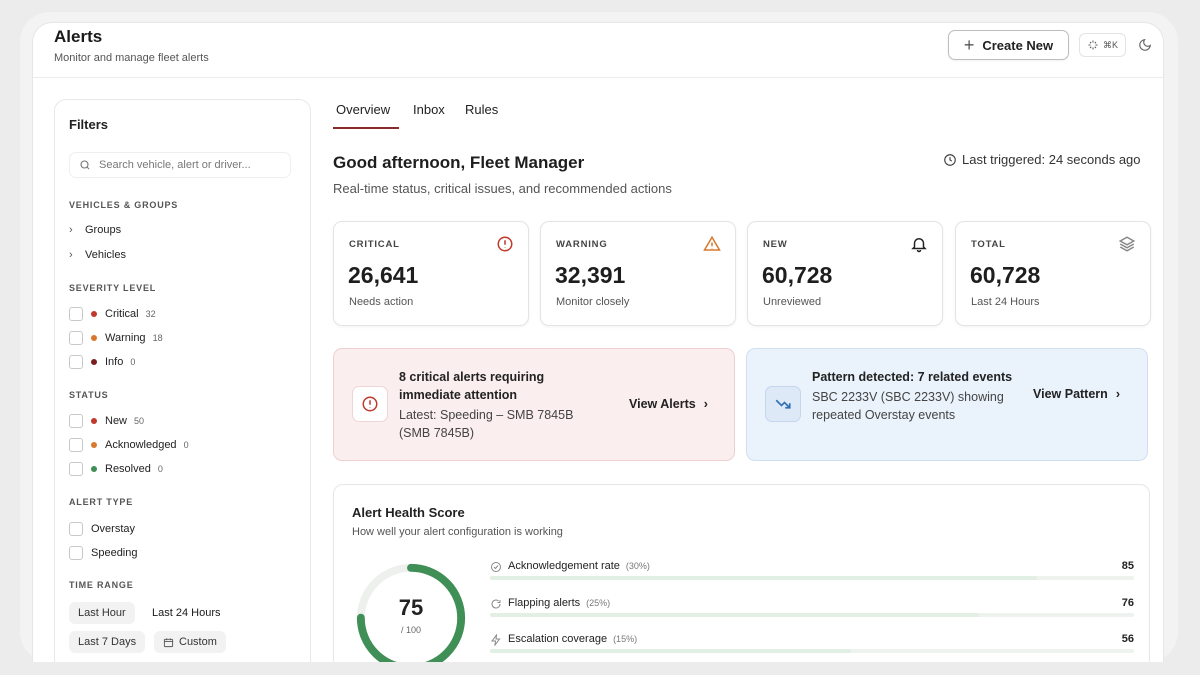 This screenshot has width=1200, height=675. I want to click on time-chip-last-24-hours: Last 24 Hours, so click(186, 613).